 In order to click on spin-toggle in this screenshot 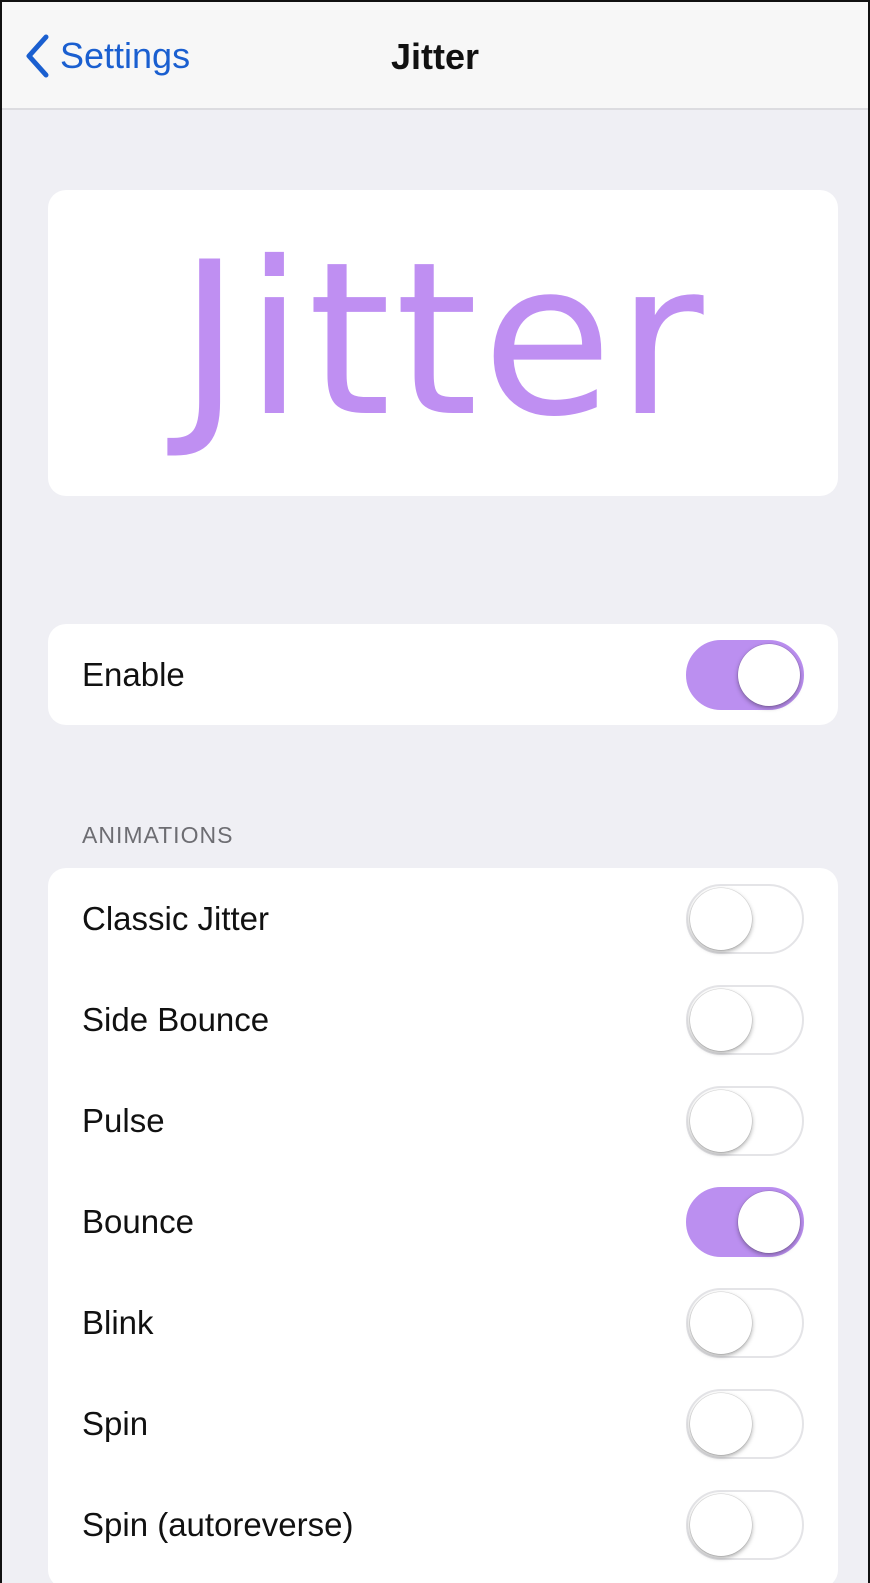, I will do `click(745, 1423)`.